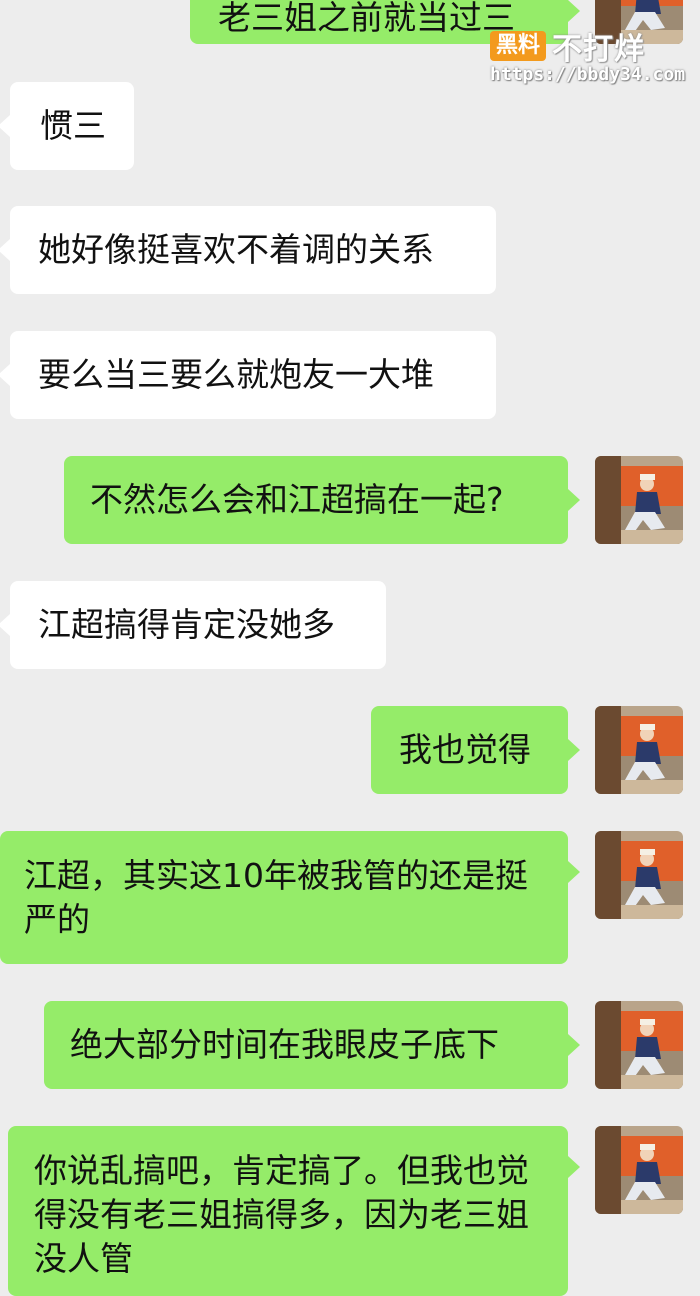 The width and height of the screenshot is (700, 1296). What do you see at coordinates (276, 897) in the screenshot?
I see `message-text: 江超，其实这10年被我管的还是挺严的` at bounding box center [276, 897].